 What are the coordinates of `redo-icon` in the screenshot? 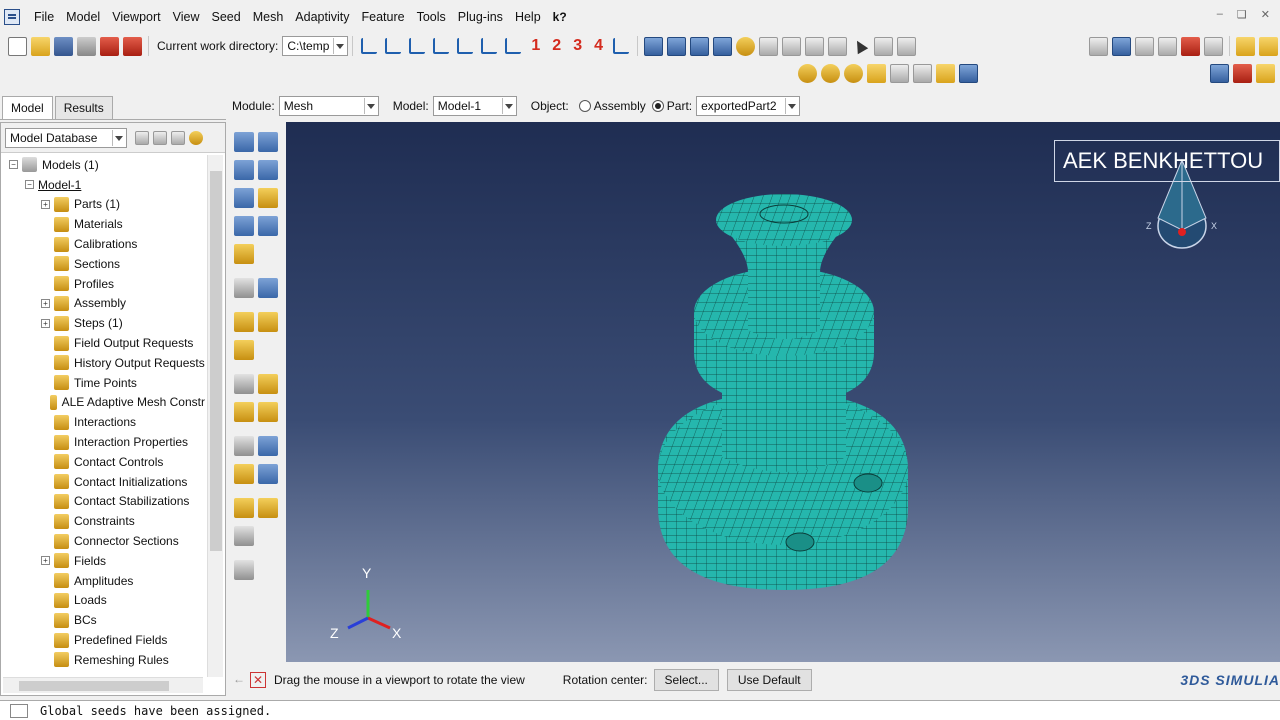 It's located at (922, 73).